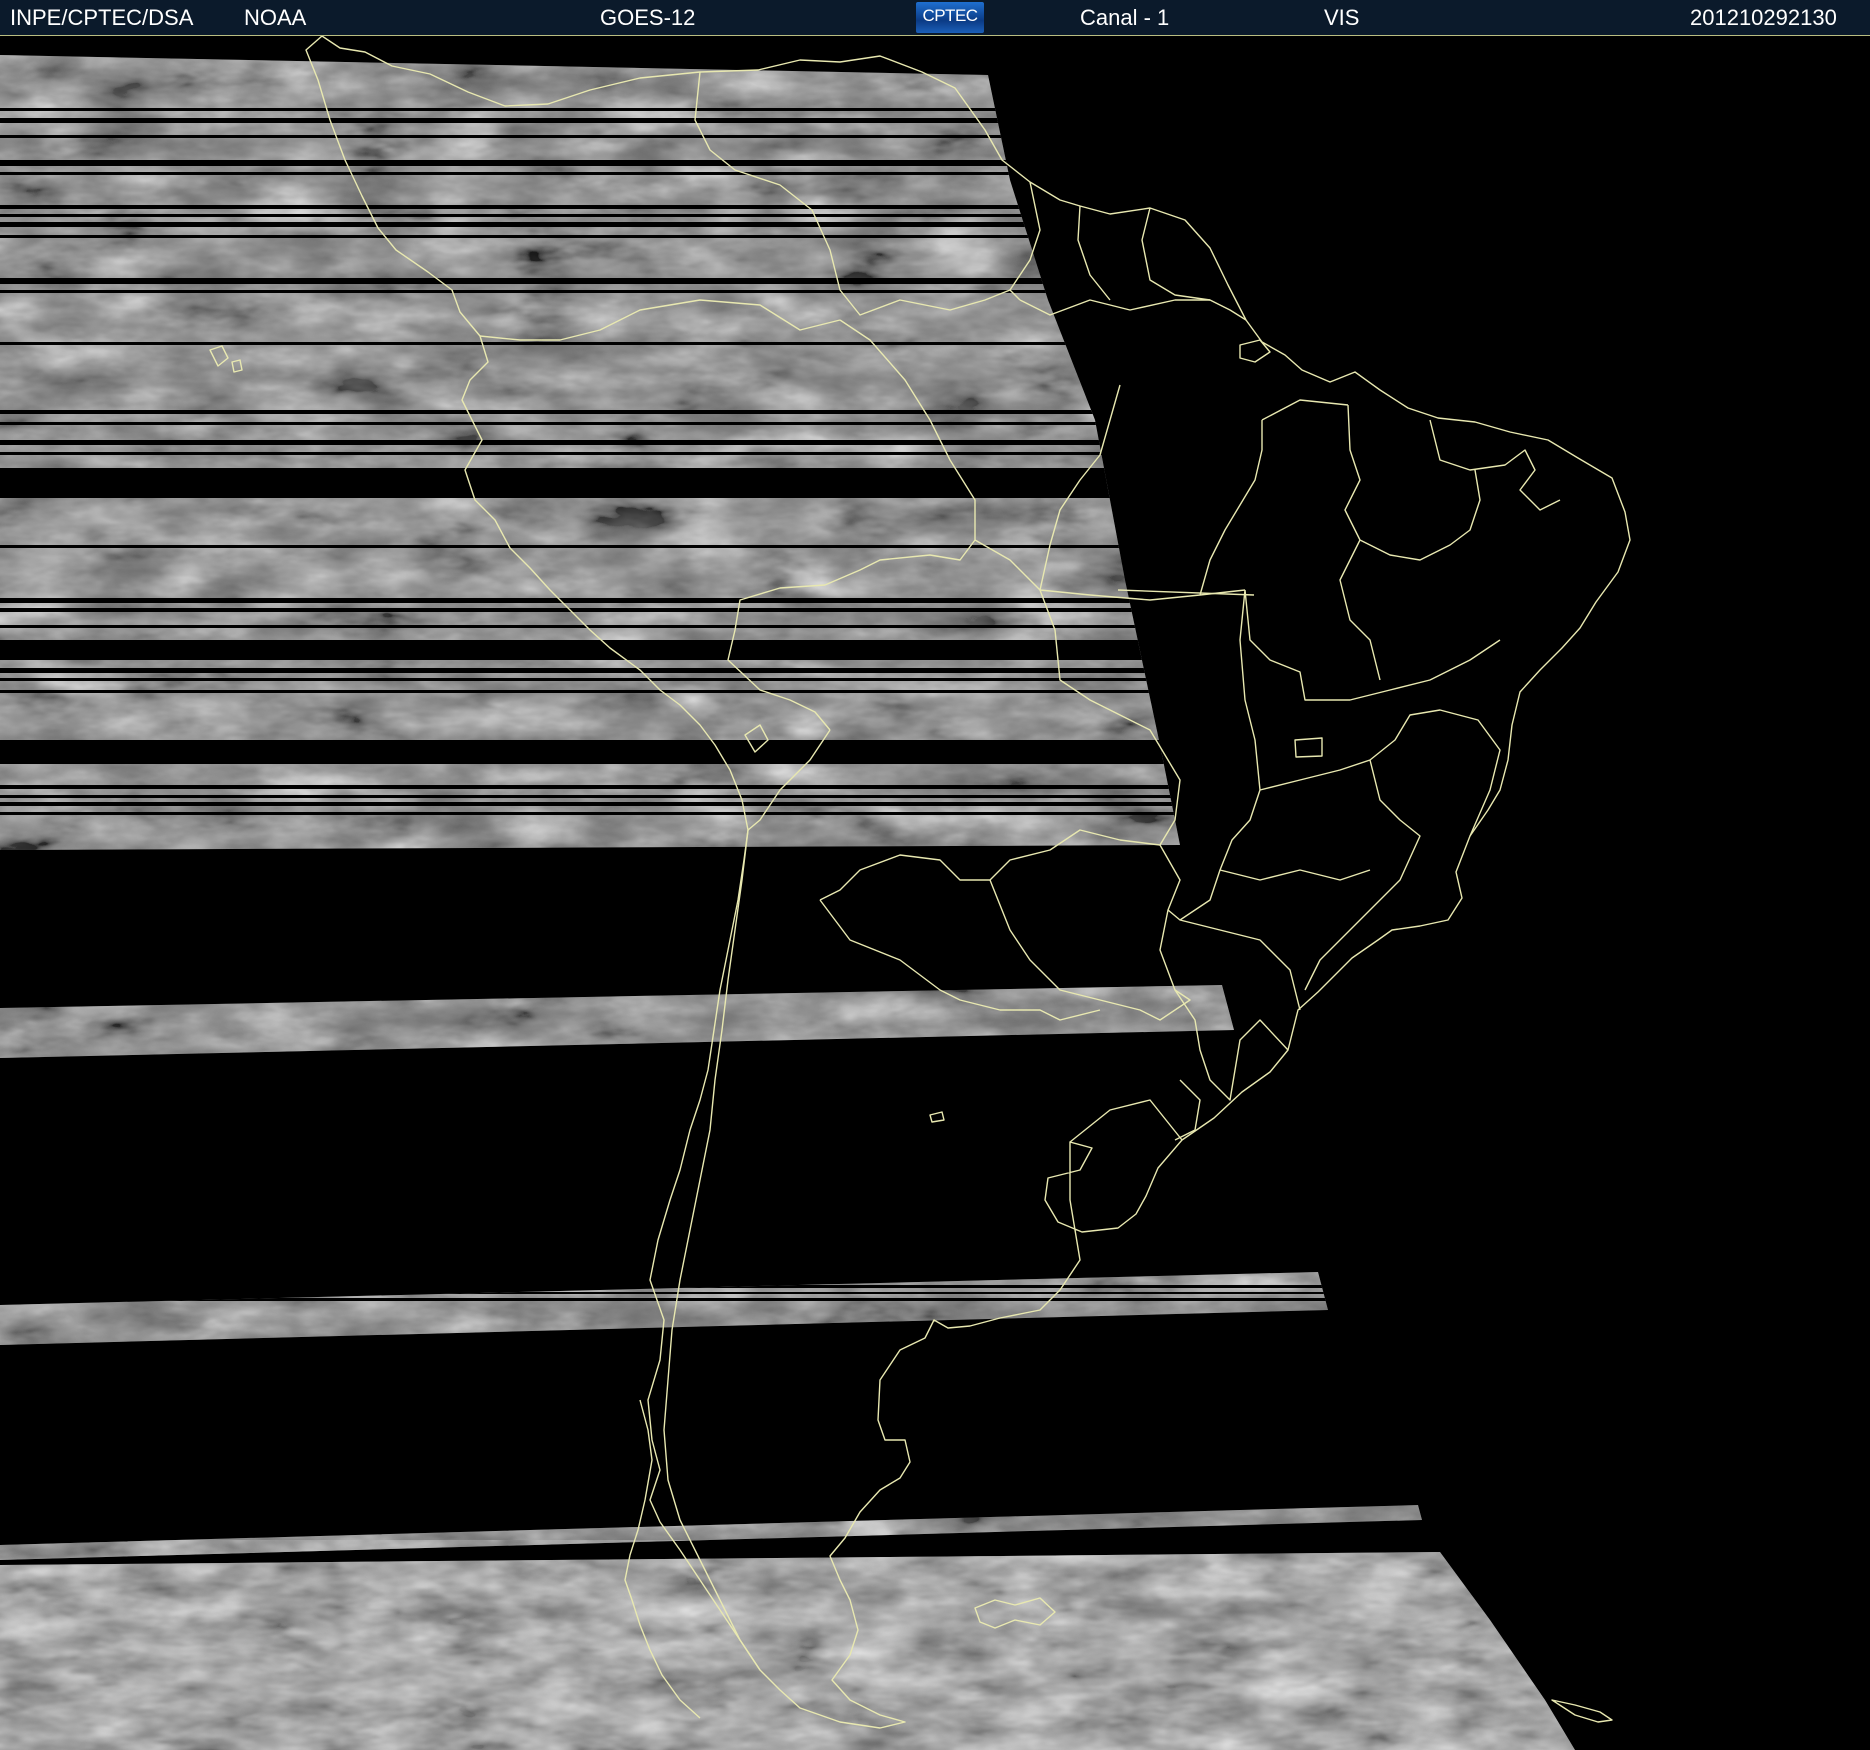 The width and height of the screenshot is (1870, 1750). What do you see at coordinates (275, 17) in the screenshot?
I see `agency-label: NOAA` at bounding box center [275, 17].